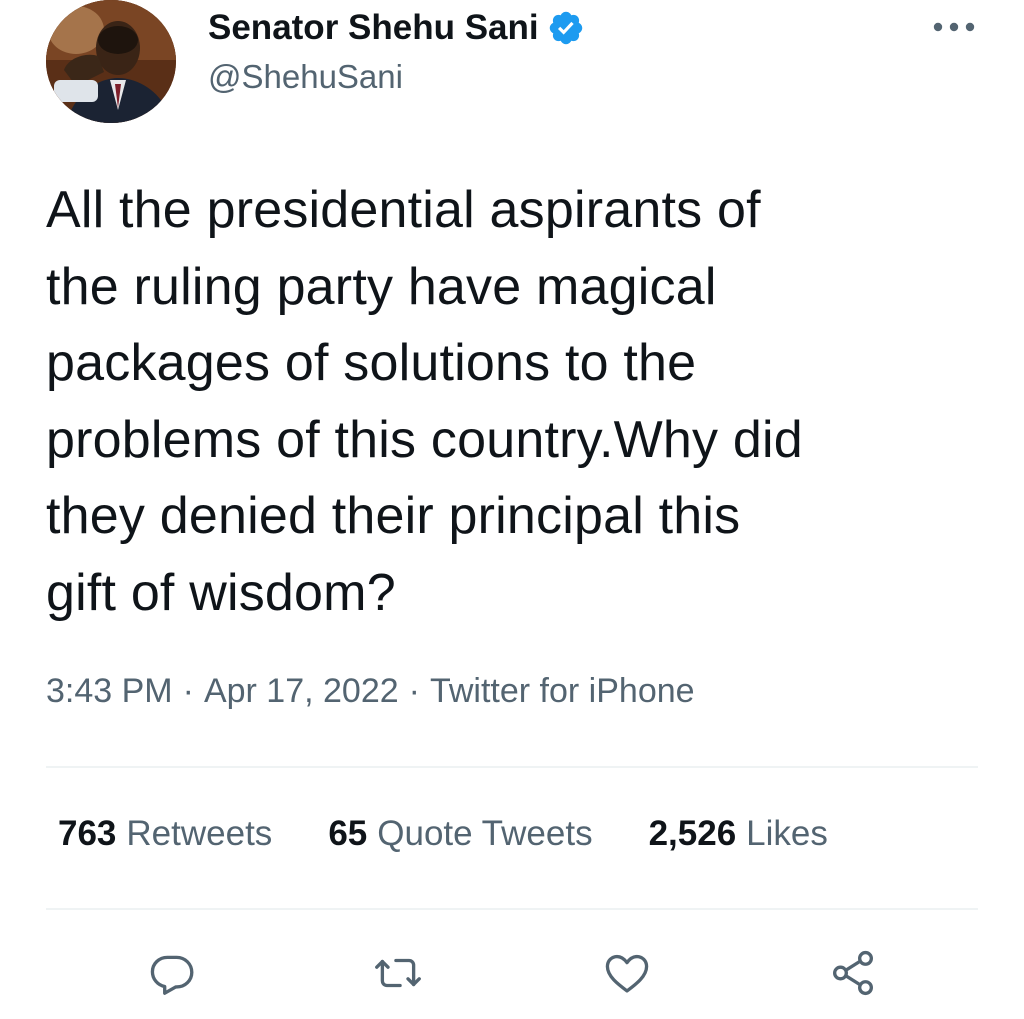  I want to click on tweet-text-line: packages of solutions to the, so click(371, 363).